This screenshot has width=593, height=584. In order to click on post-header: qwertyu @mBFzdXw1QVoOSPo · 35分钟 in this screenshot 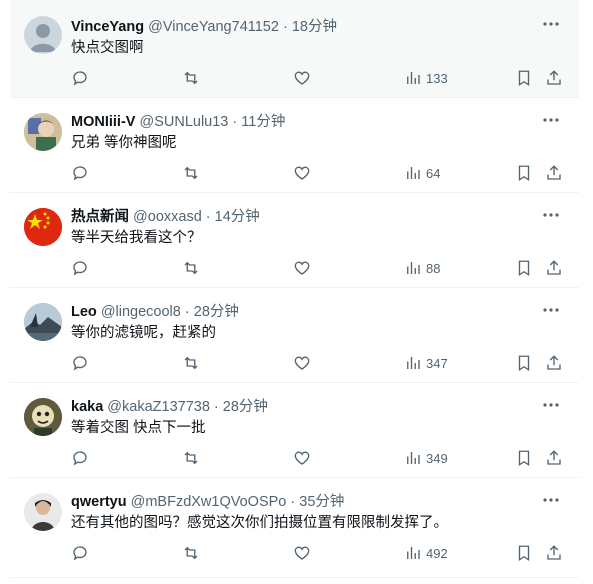, I will do `click(207, 502)`.